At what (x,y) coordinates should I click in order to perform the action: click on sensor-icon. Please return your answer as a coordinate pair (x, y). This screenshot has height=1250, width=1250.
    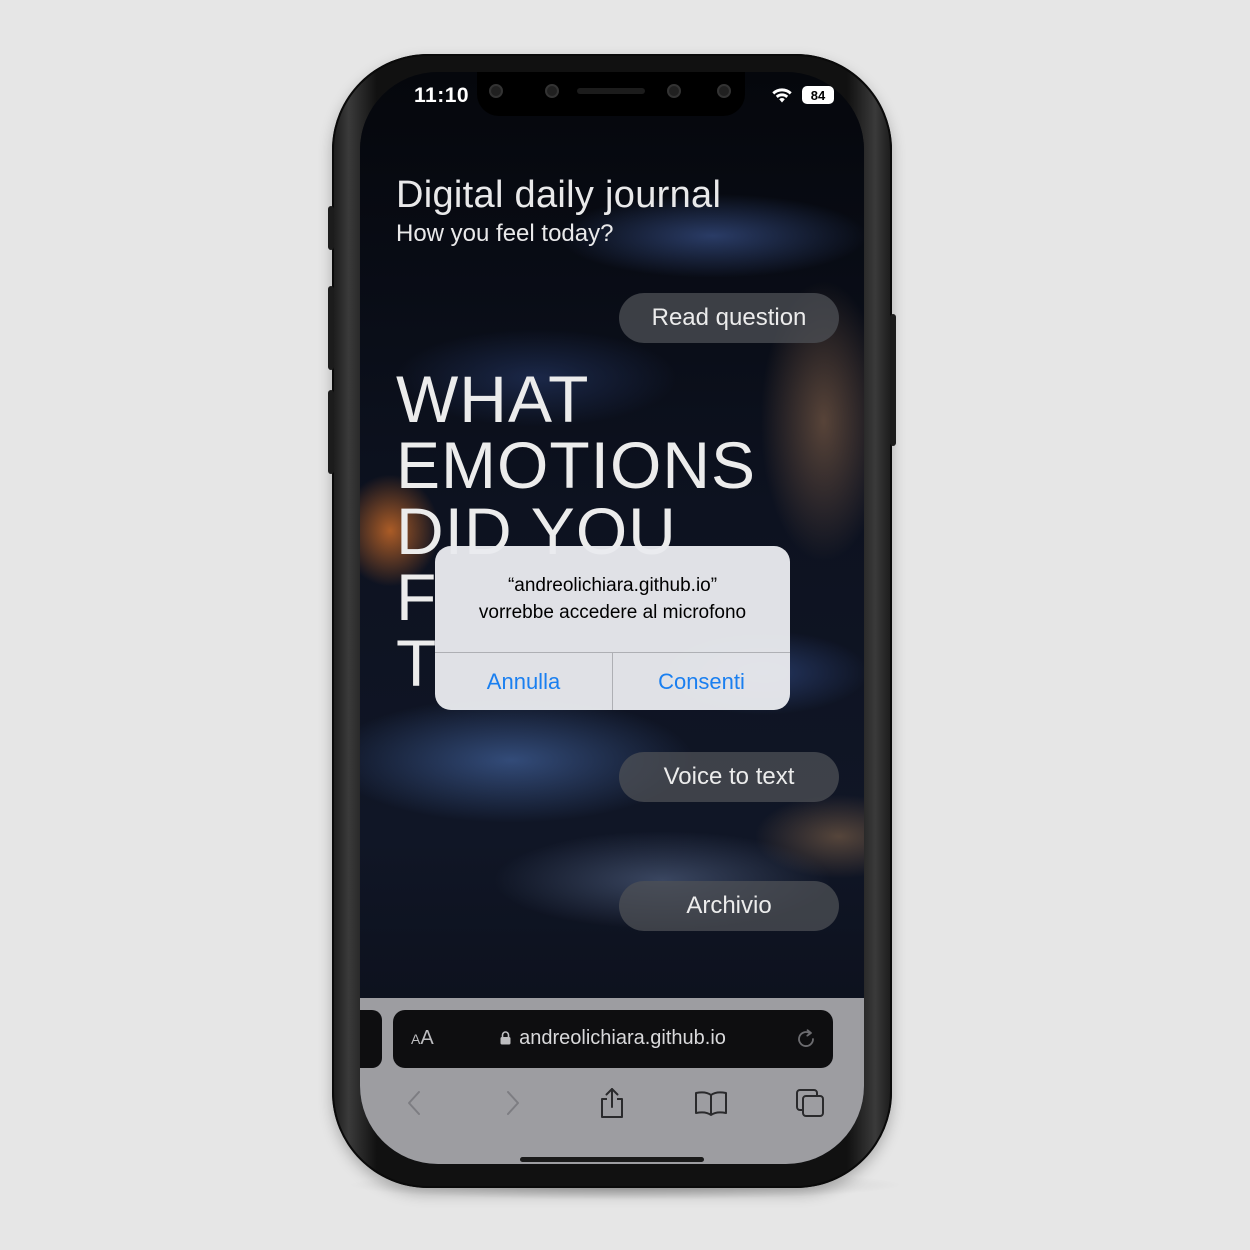
    Looking at the image, I should click on (552, 91).